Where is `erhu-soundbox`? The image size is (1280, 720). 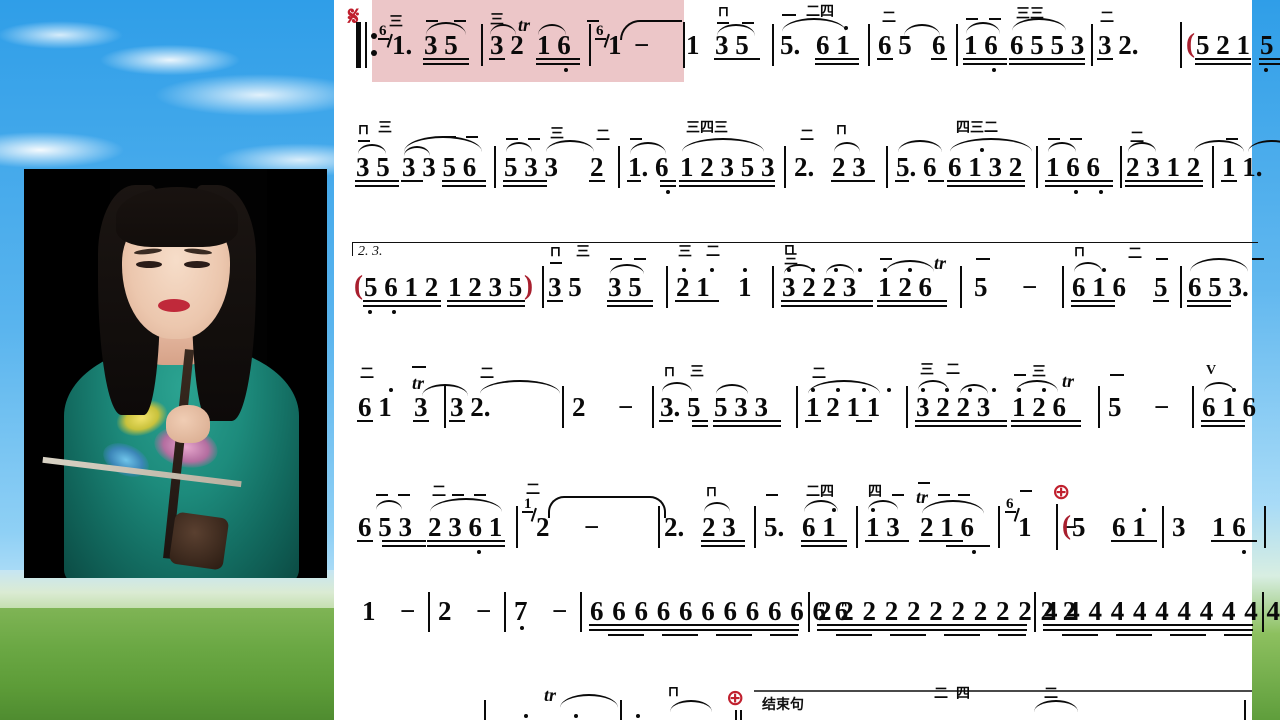 erhu-soundbox is located at coordinates (199, 541).